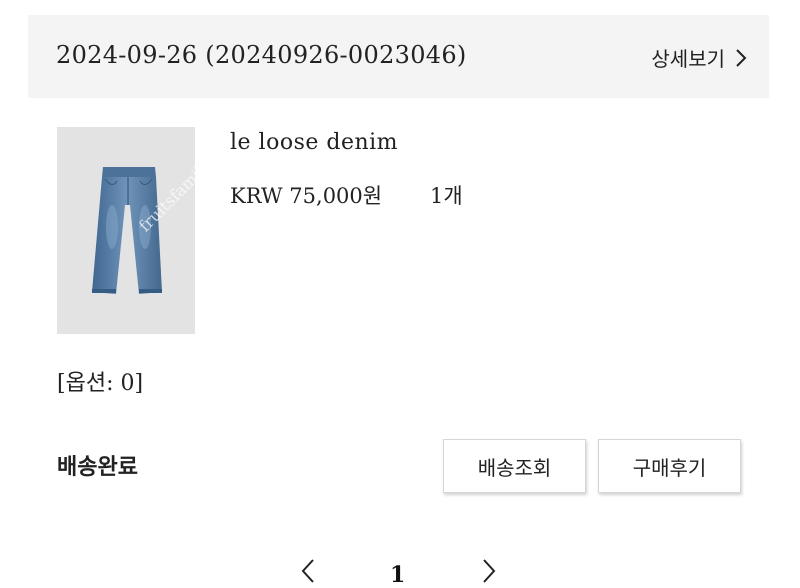  I want to click on product-quantity: 1개, so click(446, 196).